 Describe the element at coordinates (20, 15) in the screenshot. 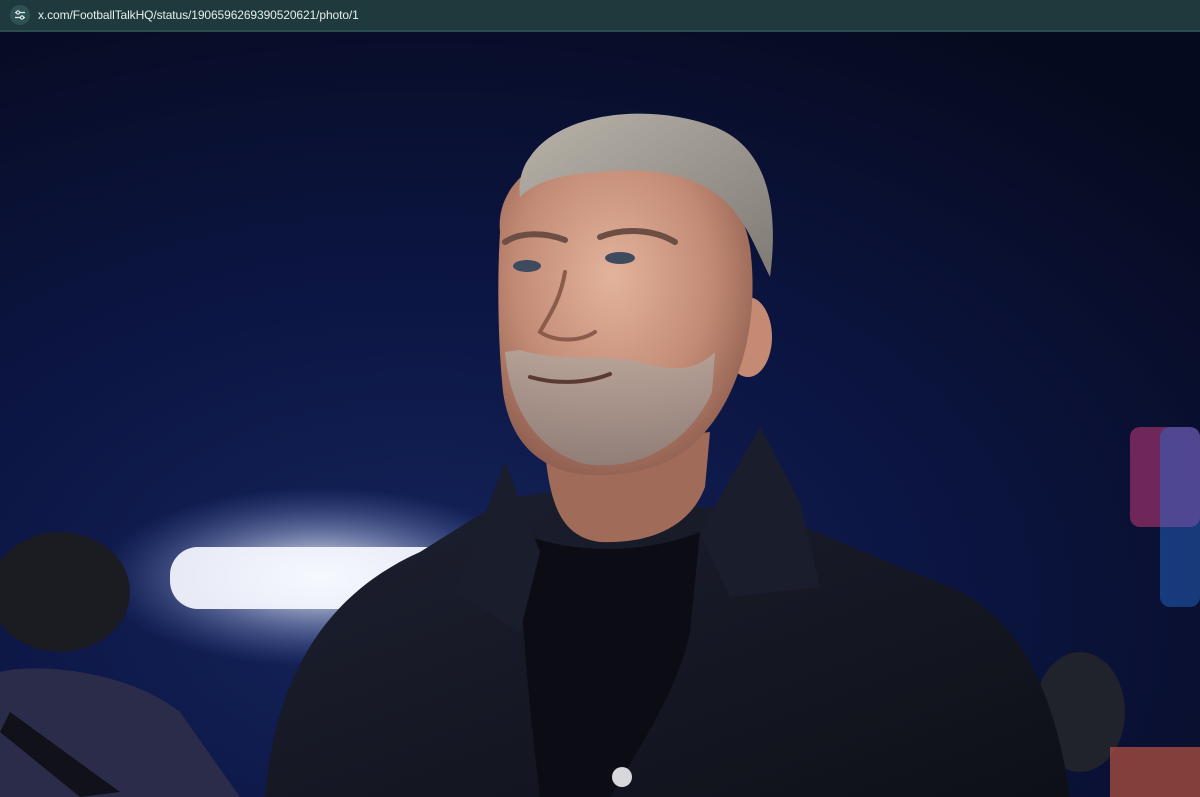

I see `tune-icon` at that location.